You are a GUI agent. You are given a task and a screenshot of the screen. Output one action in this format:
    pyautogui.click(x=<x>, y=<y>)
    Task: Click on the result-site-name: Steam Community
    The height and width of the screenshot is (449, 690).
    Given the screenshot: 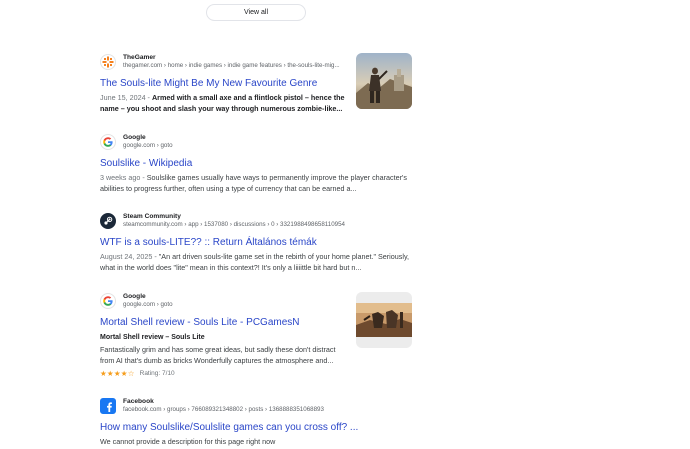 What is the action you would take?
    pyautogui.click(x=152, y=216)
    